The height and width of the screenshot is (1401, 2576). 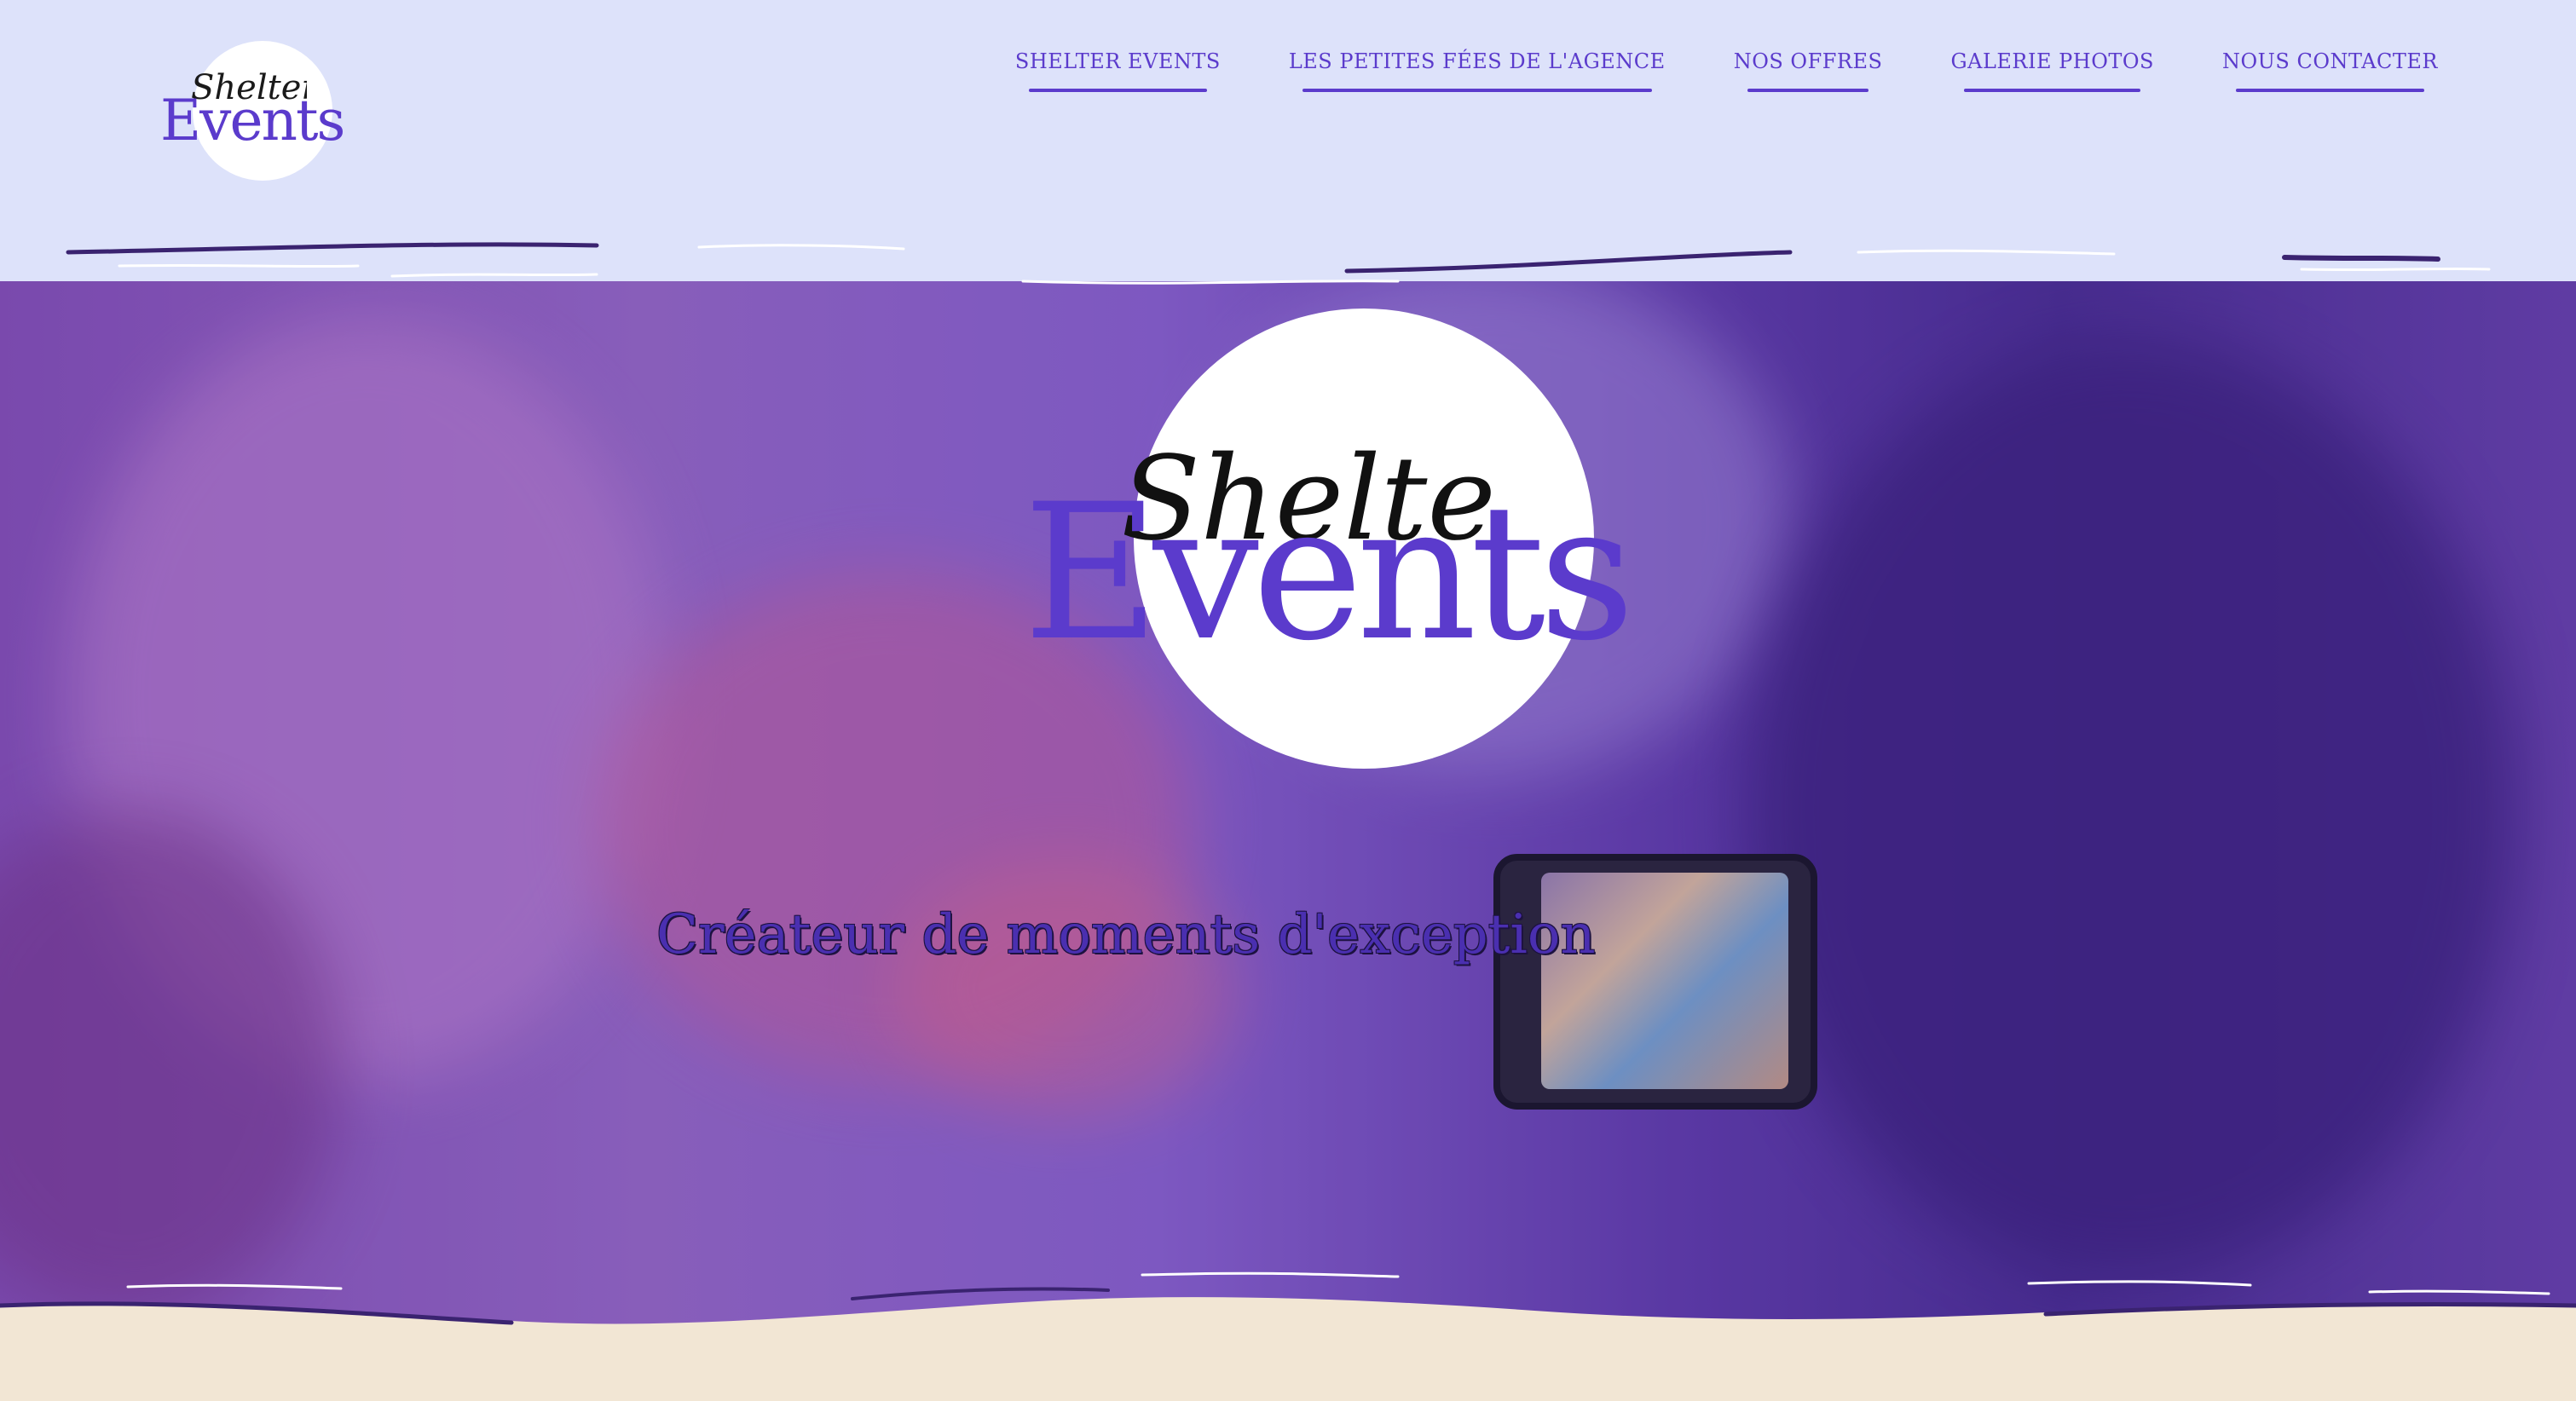 What do you see at coordinates (2330, 70) in the screenshot?
I see `nav-item-nous-contacter: NOUS CONTACTER` at bounding box center [2330, 70].